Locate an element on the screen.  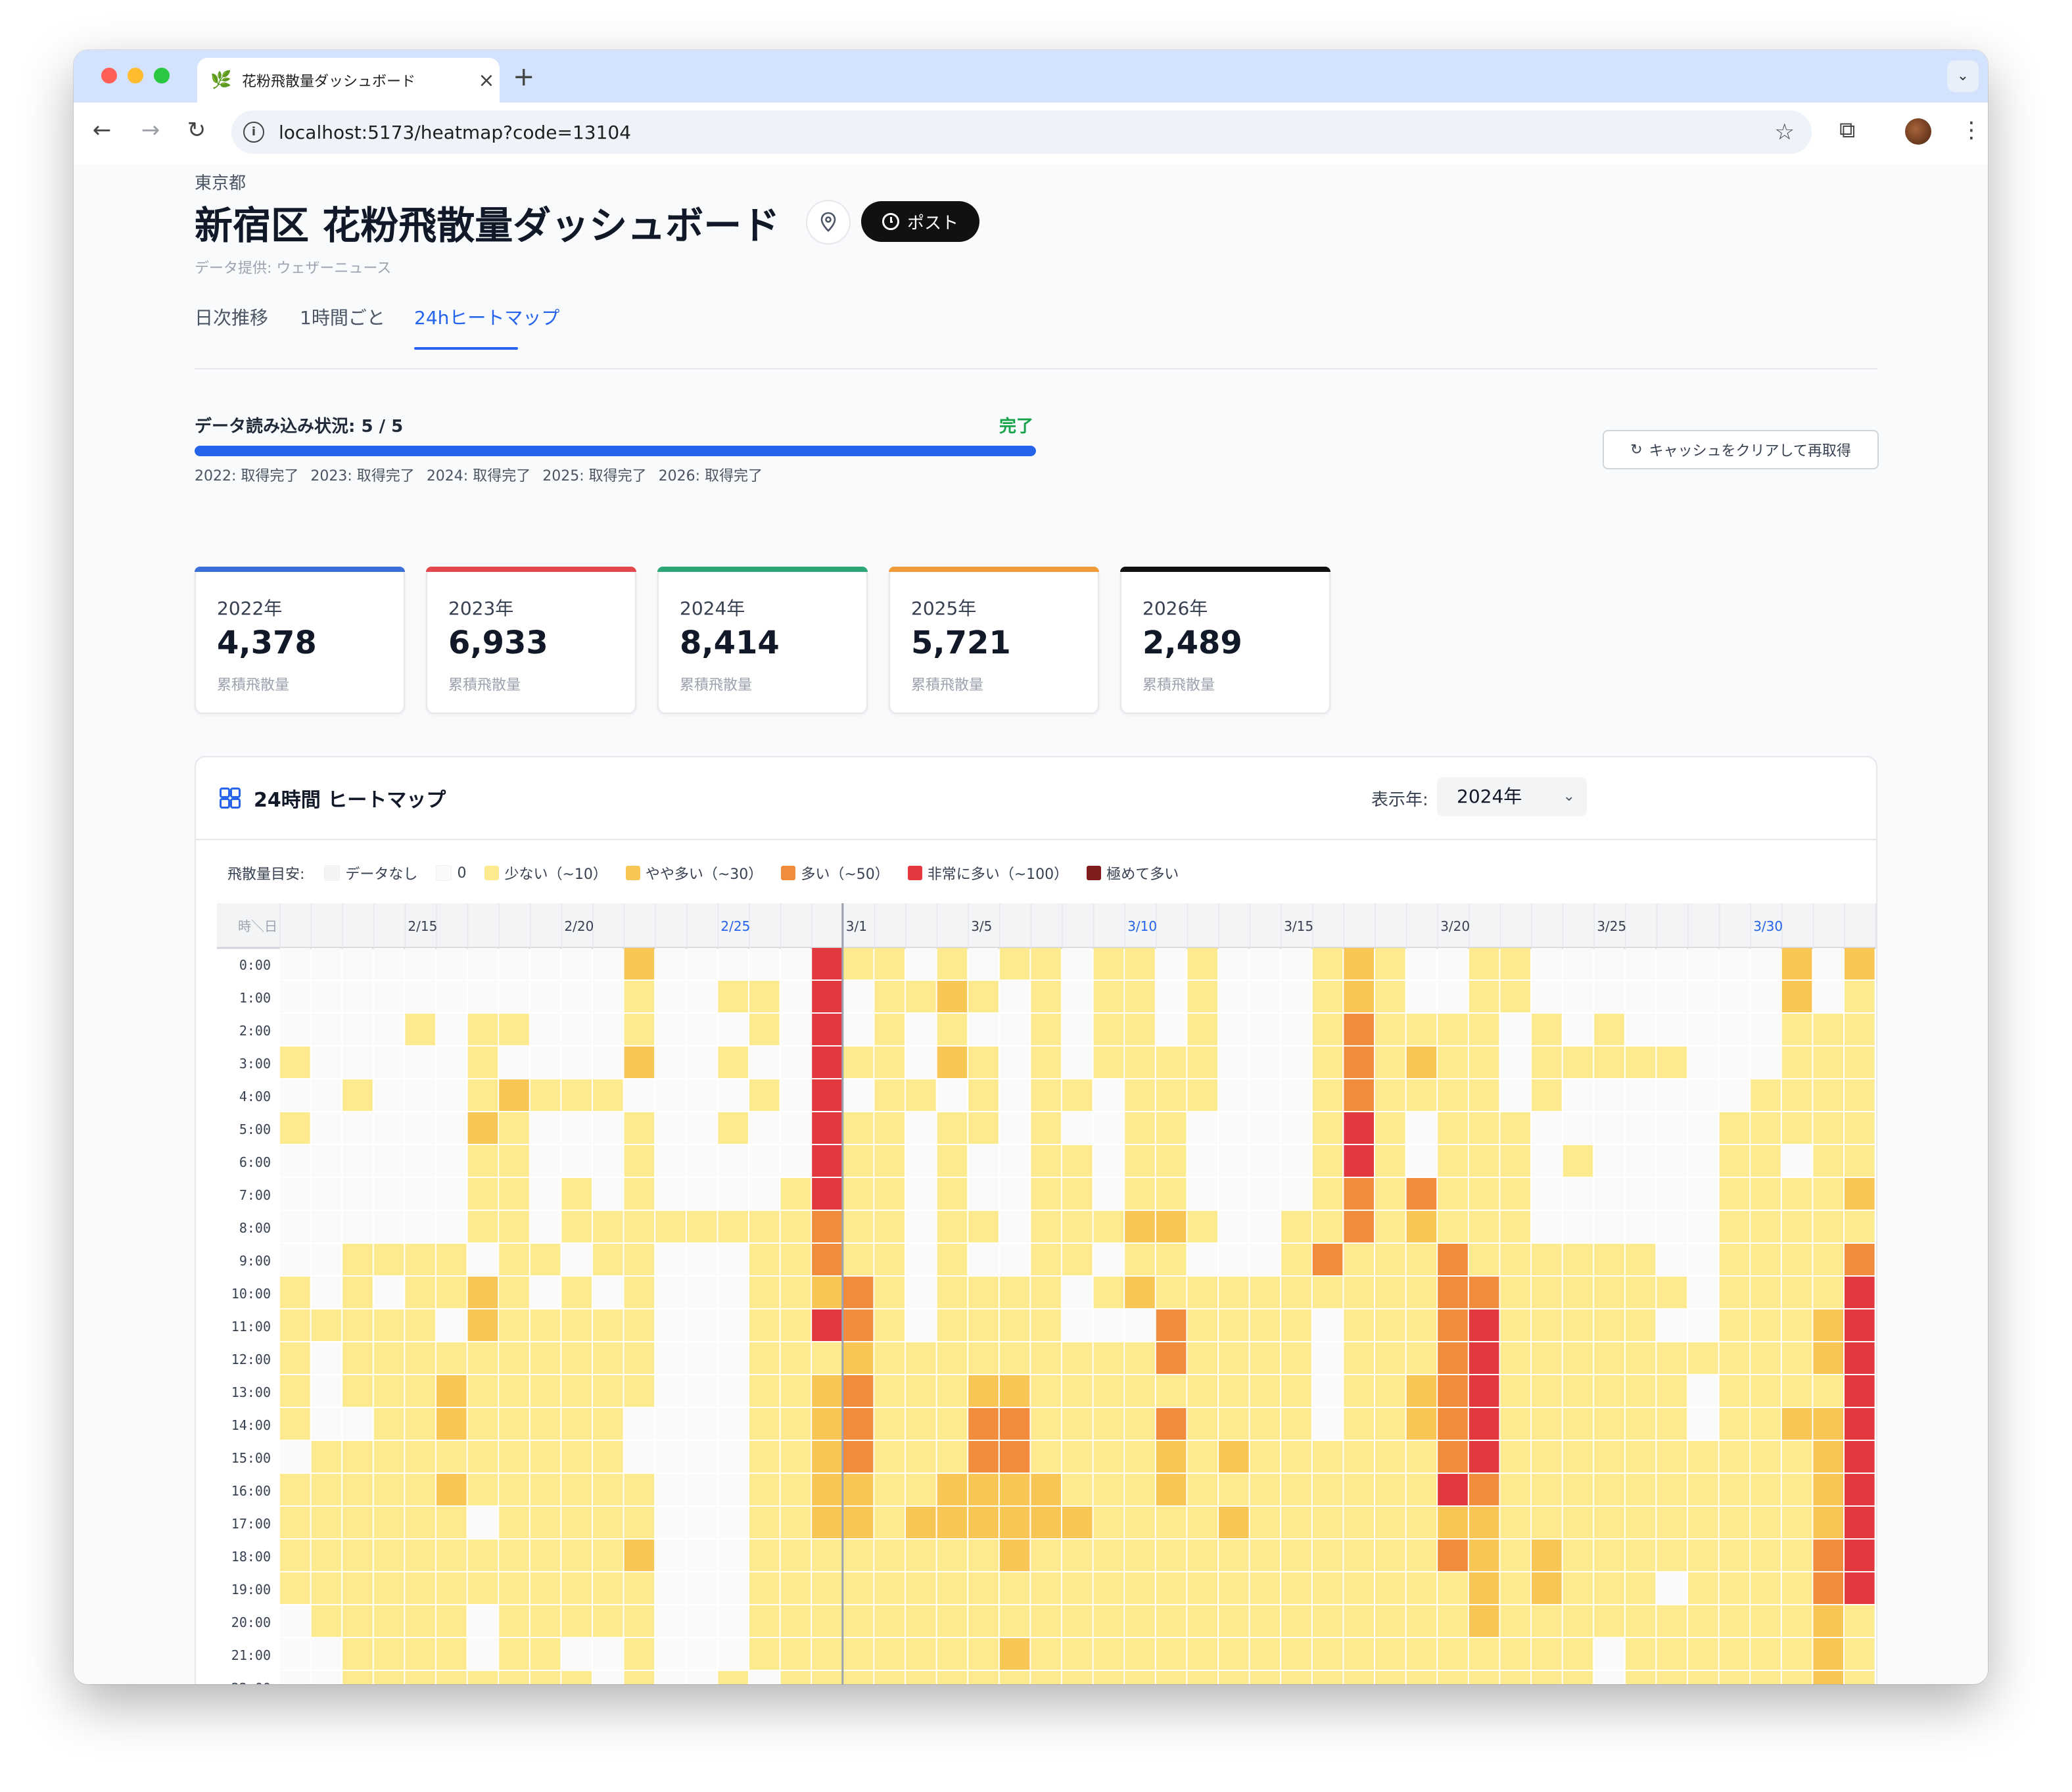
address-bar: i localhost:5173/heatmap?code=13104 ☆ is located at coordinates (1022, 132).